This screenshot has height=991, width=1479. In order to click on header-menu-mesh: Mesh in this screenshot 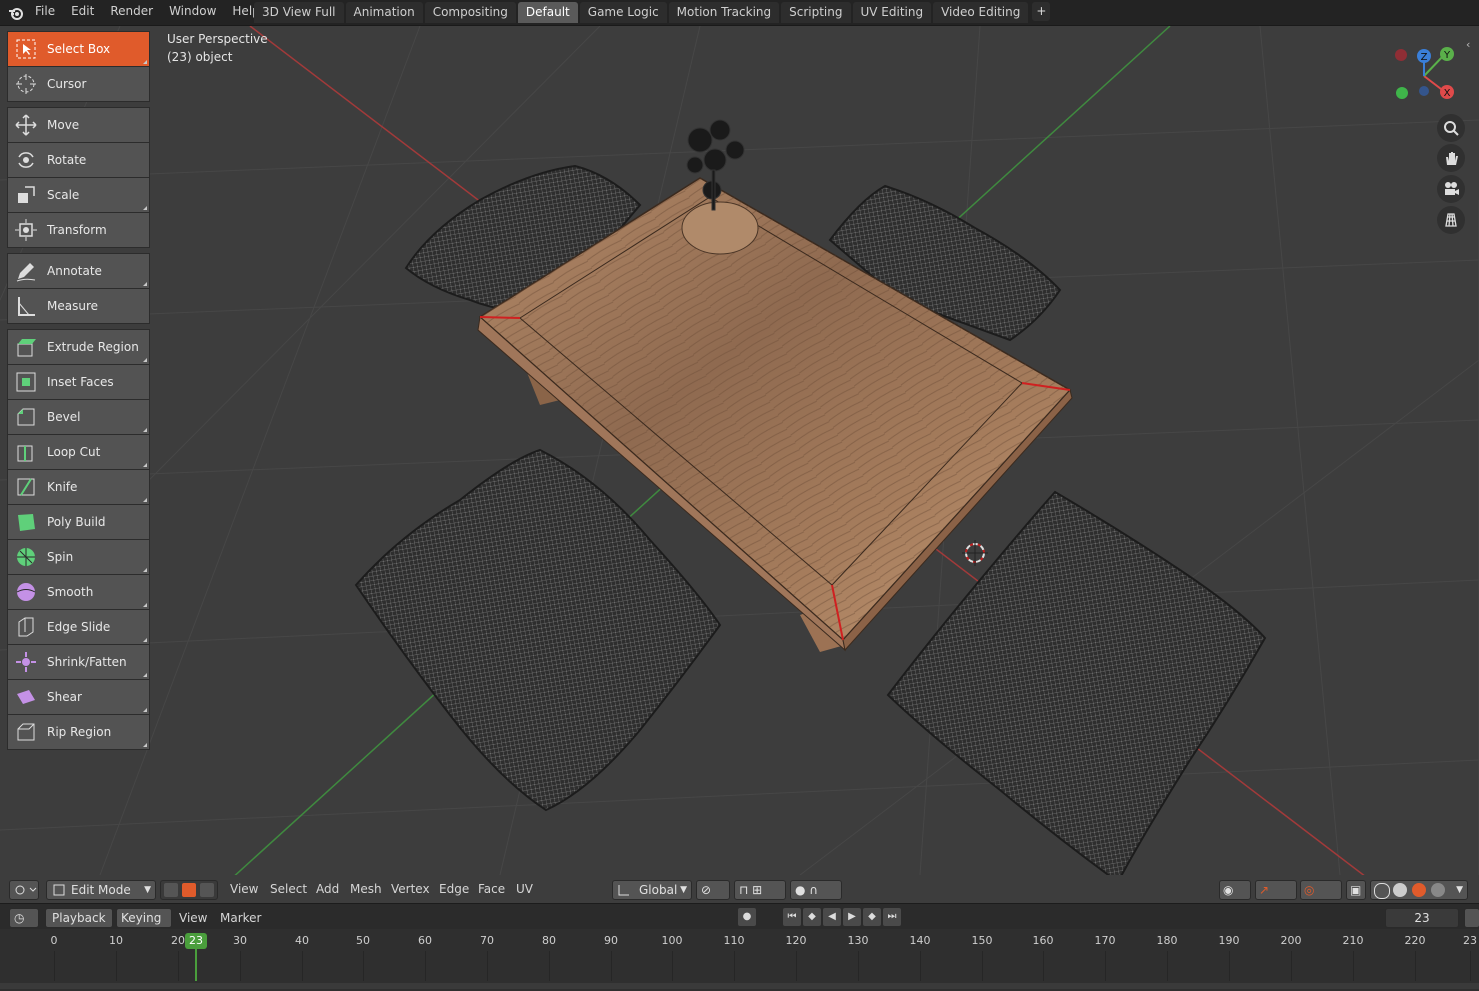, I will do `click(366, 889)`.